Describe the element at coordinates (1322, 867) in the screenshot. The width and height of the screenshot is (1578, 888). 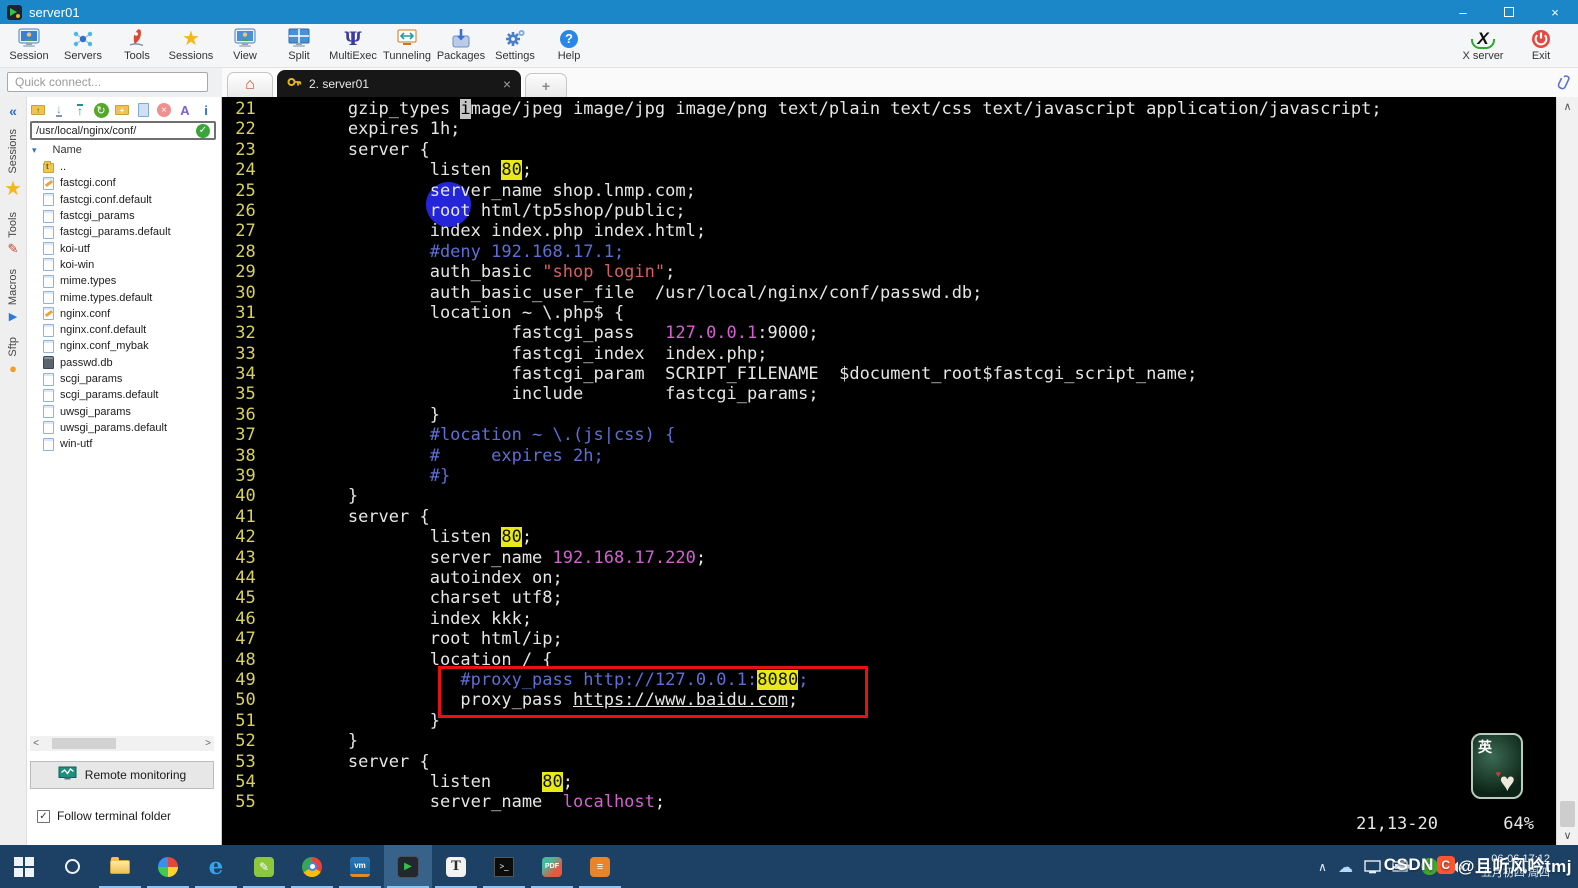
I see `chevron-up-icon: ∧` at that location.